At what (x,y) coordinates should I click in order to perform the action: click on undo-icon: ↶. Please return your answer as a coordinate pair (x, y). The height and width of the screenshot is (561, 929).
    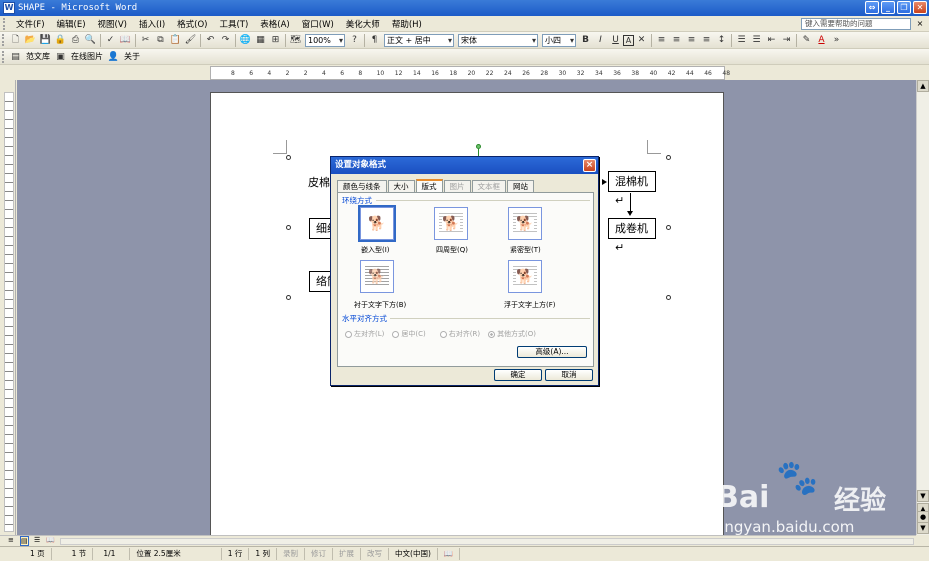
    Looking at the image, I should click on (210, 40).